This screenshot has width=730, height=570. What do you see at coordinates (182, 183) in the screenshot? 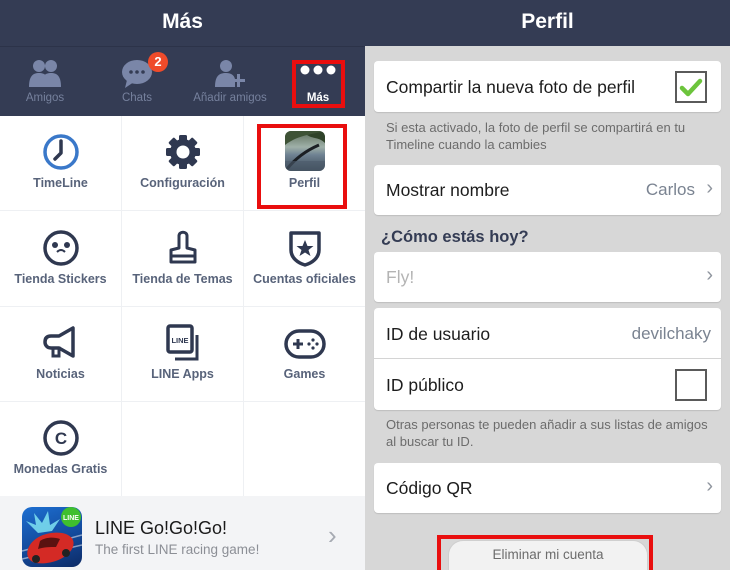
I see `menu-item-label: Configuración` at bounding box center [182, 183].